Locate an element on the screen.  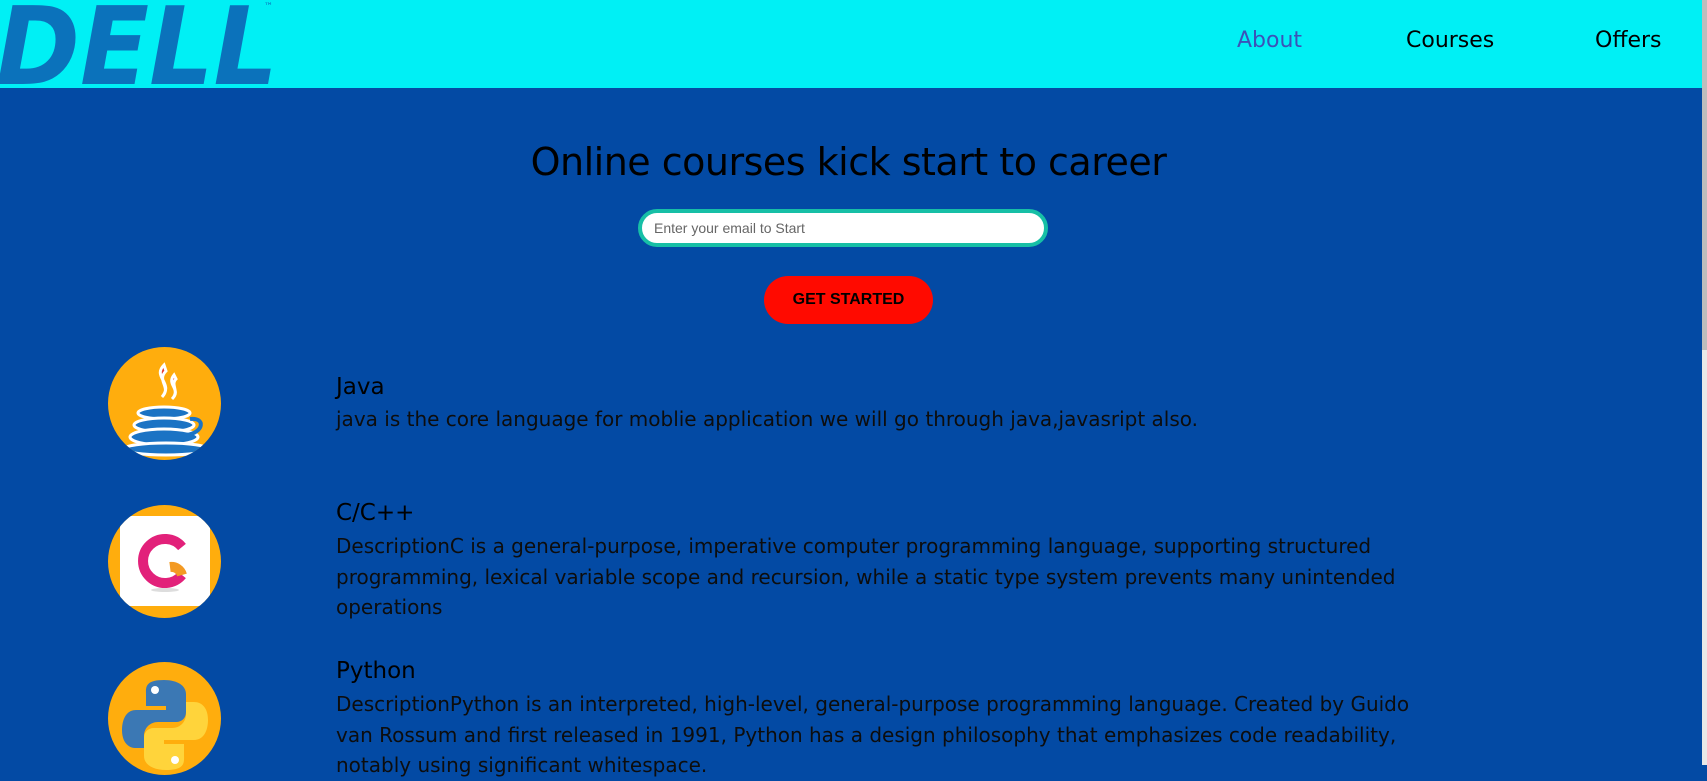
python-icon is located at coordinates (164, 718).